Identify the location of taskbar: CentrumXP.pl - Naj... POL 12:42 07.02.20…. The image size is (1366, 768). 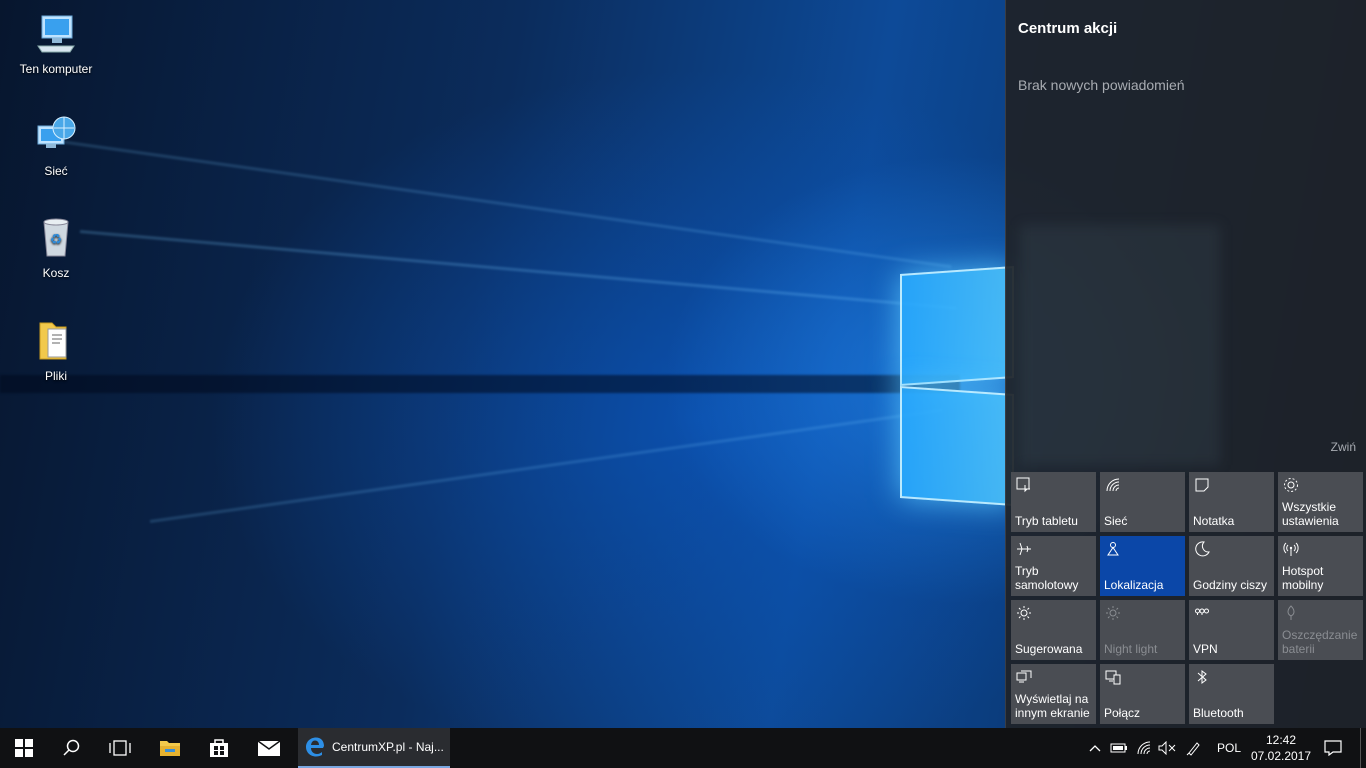
(683, 748).